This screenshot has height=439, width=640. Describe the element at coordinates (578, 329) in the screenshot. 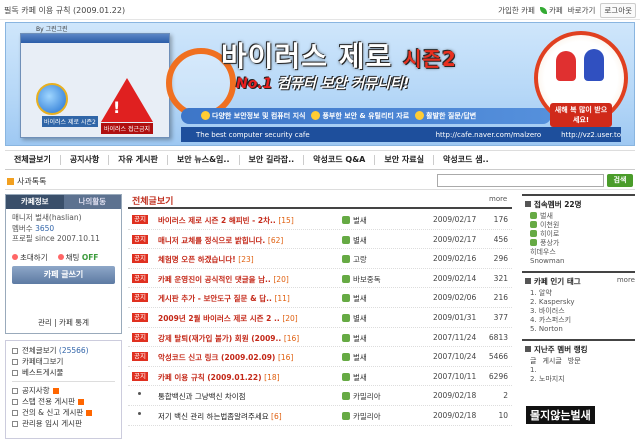

I see `tag-item: 5. Norton` at that location.